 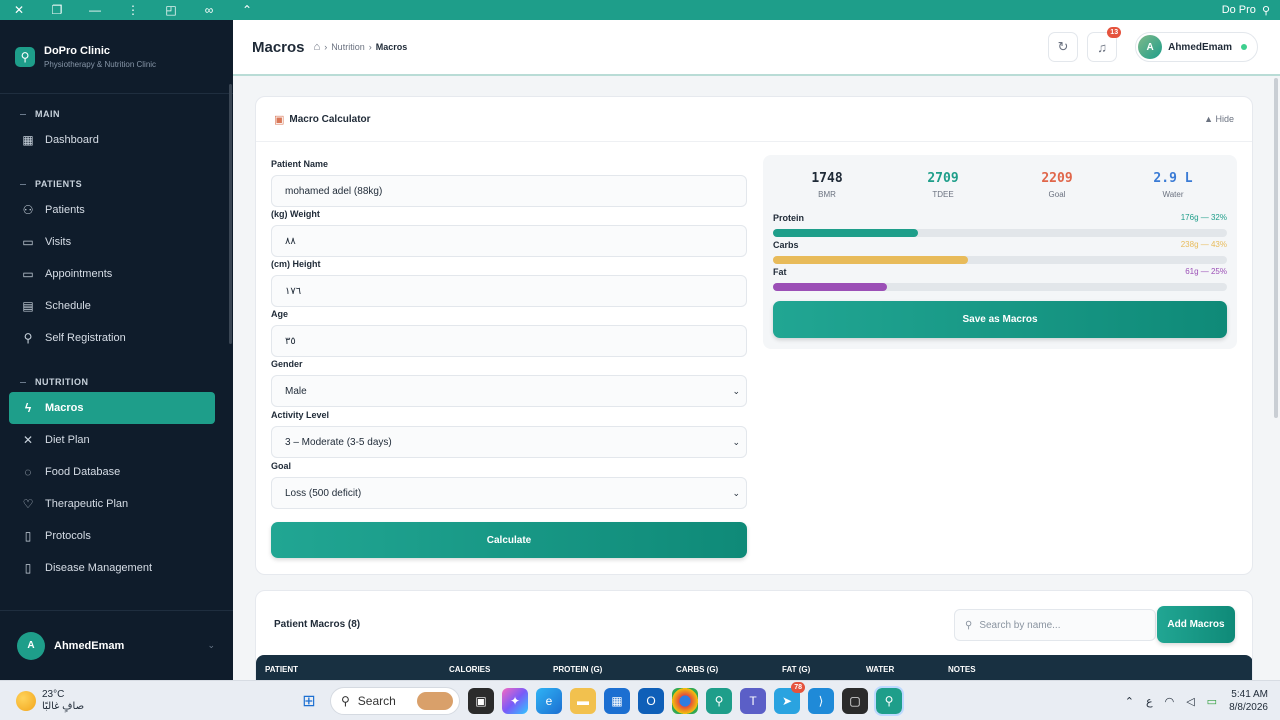 I want to click on dashboard-icon: ▦, so click(x=28, y=140).